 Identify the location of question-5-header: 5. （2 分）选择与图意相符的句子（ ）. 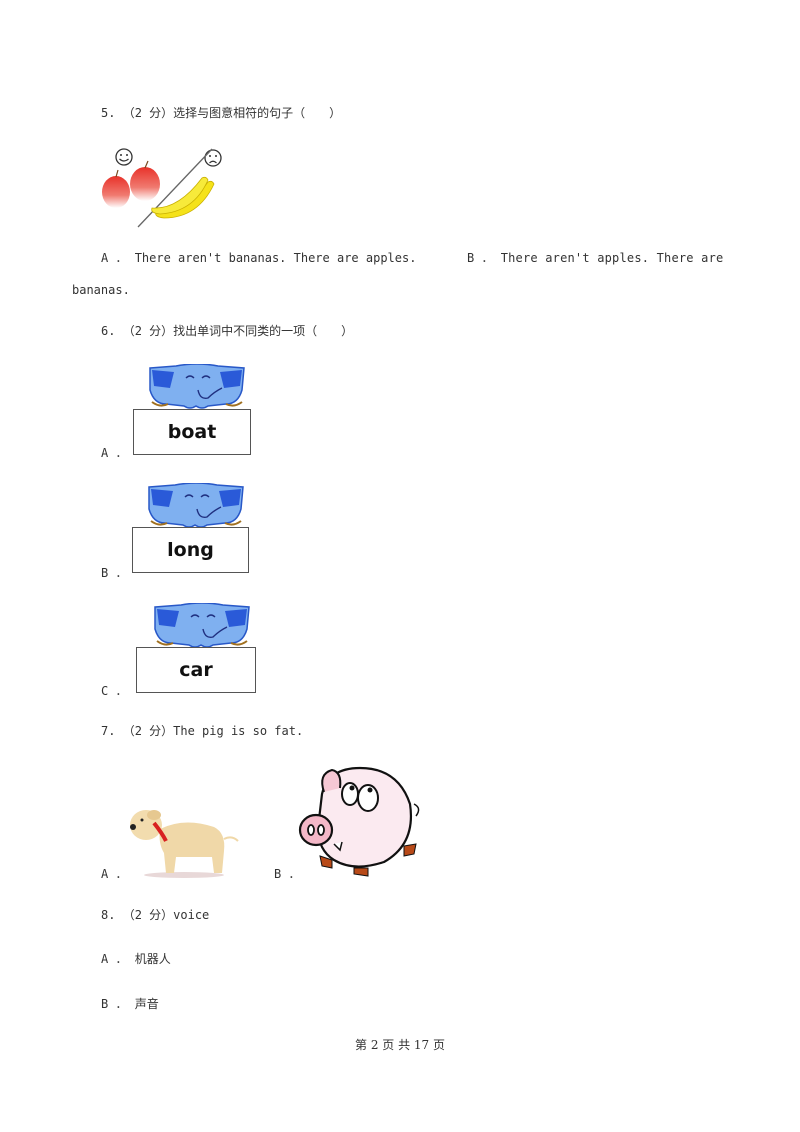
(221, 113).